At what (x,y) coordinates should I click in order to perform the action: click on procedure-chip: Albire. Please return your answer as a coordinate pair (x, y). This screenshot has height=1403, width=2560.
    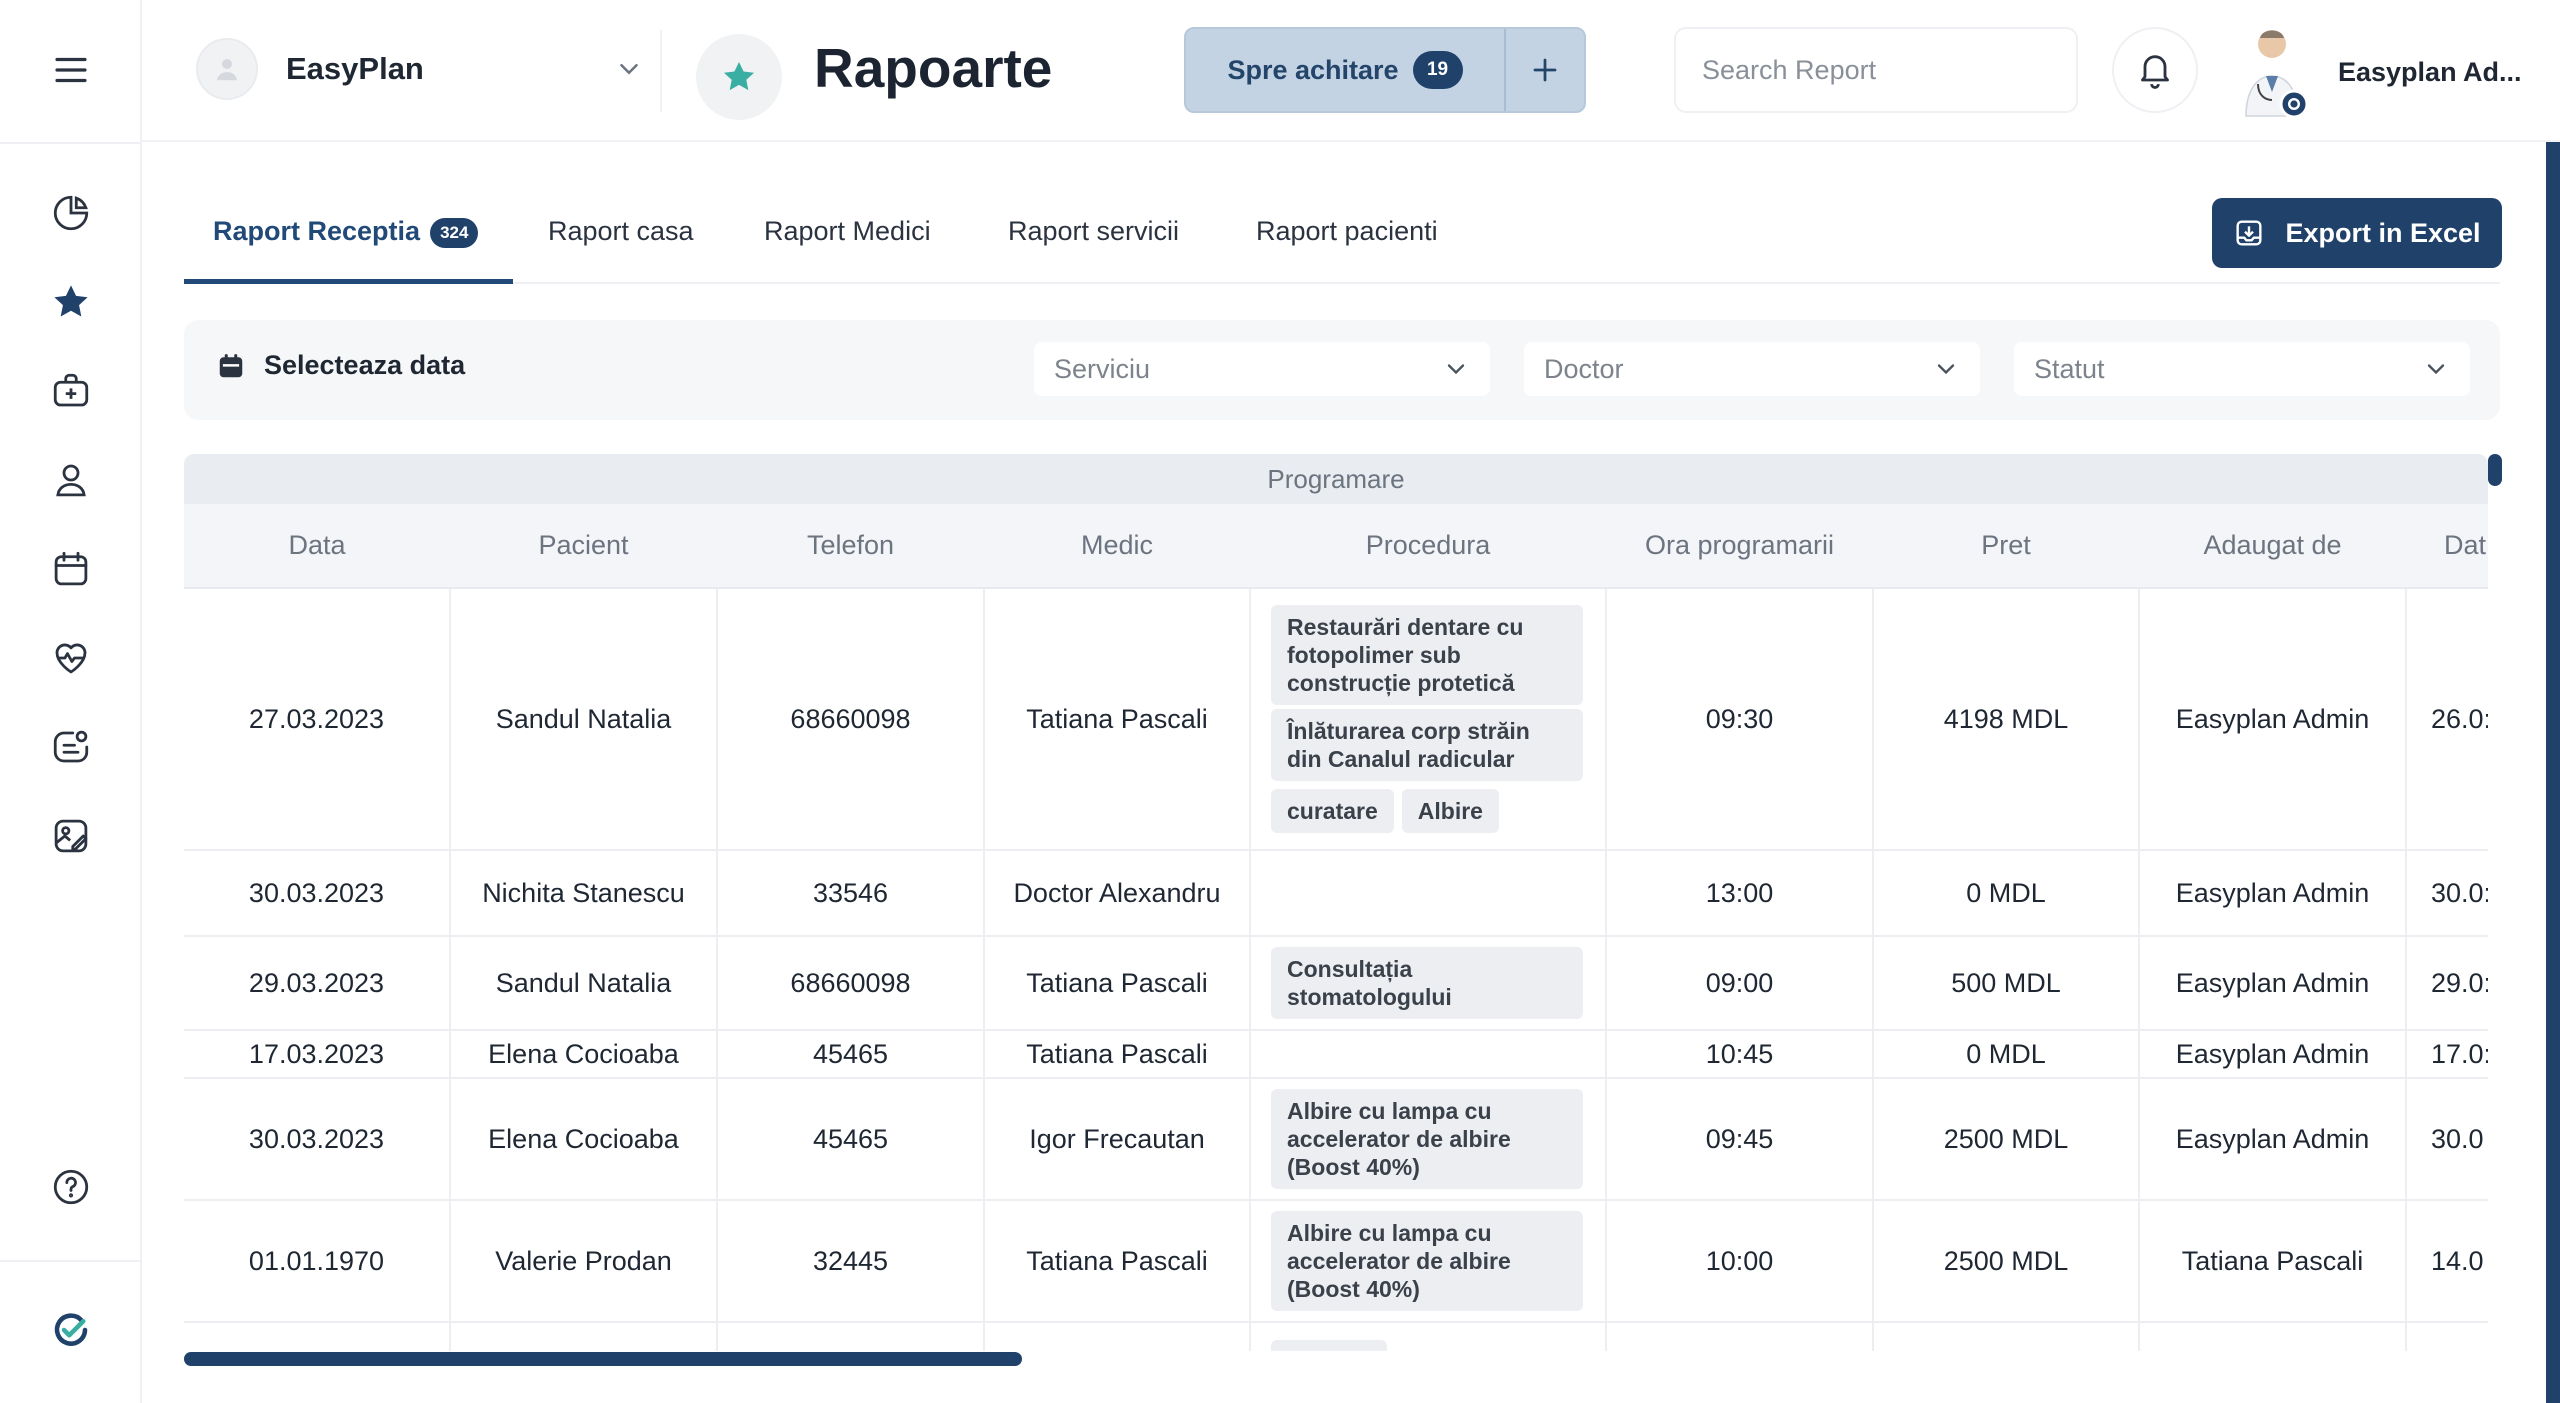
    Looking at the image, I should click on (1450, 811).